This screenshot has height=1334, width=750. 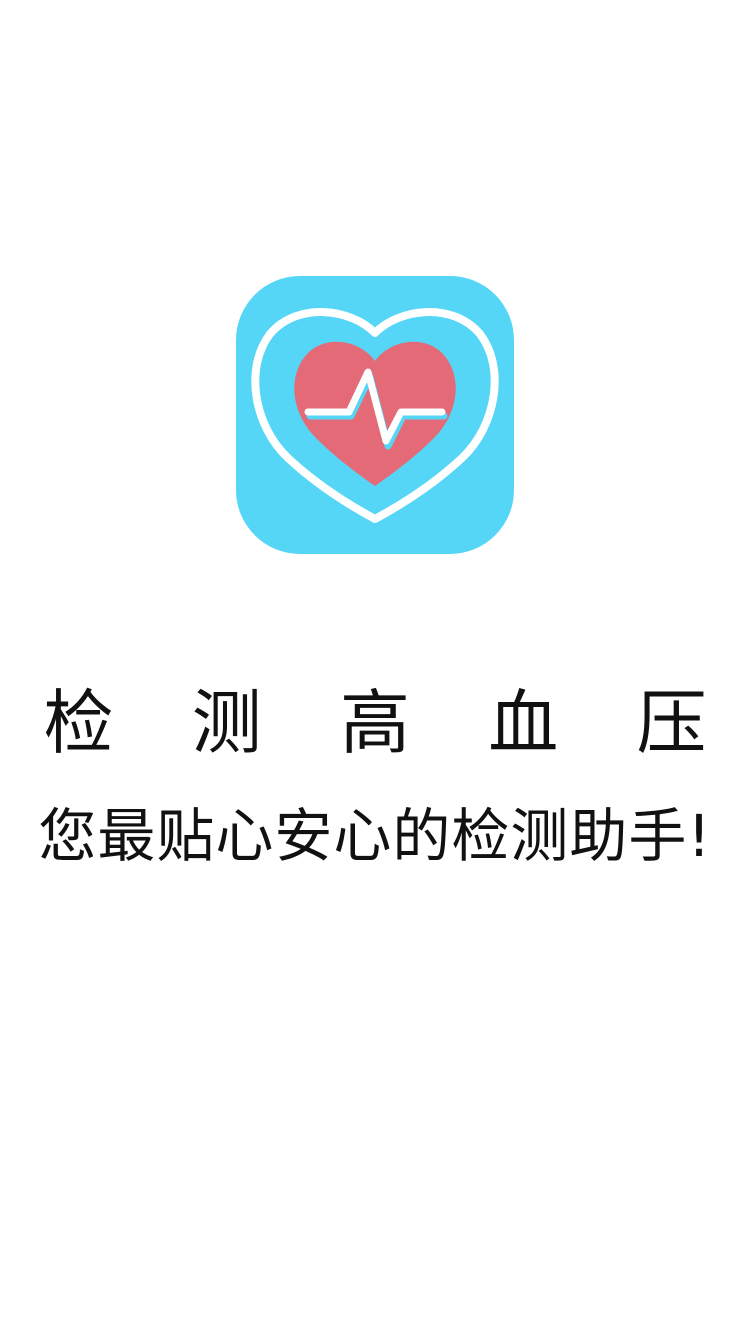 I want to click on heart-pulse-icon, so click(x=375, y=415).